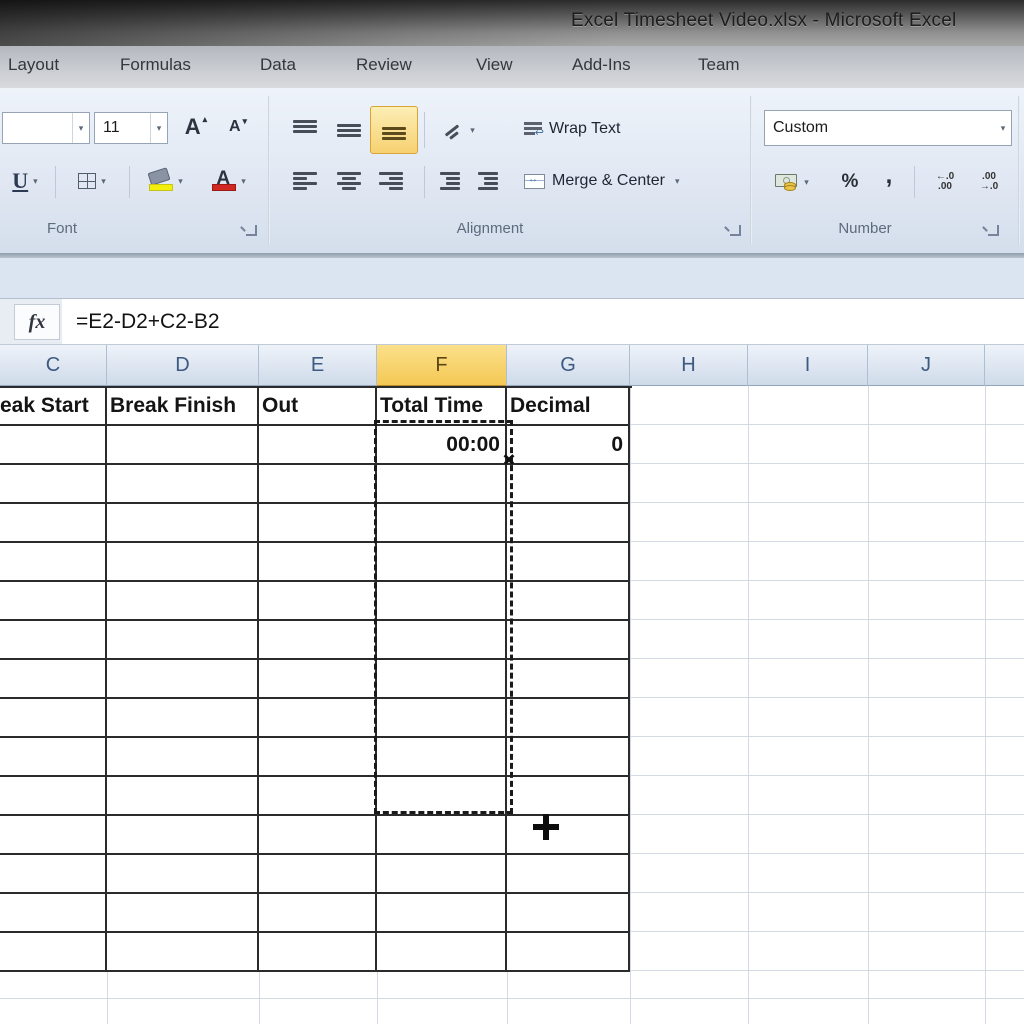 The image size is (1024, 1024). What do you see at coordinates (53, 407) in the screenshot?
I see `cell-break-start-label: eak Start` at bounding box center [53, 407].